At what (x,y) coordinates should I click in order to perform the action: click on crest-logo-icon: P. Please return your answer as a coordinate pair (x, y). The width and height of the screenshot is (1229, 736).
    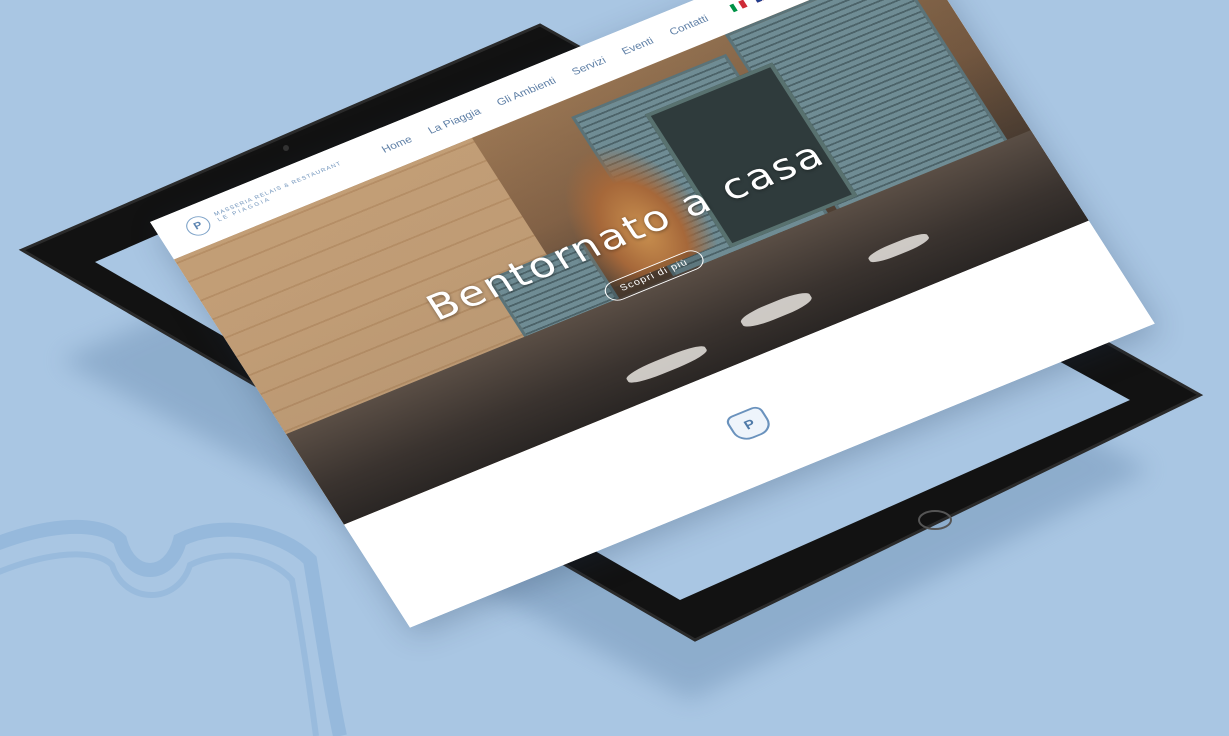
    Looking at the image, I should click on (749, 424).